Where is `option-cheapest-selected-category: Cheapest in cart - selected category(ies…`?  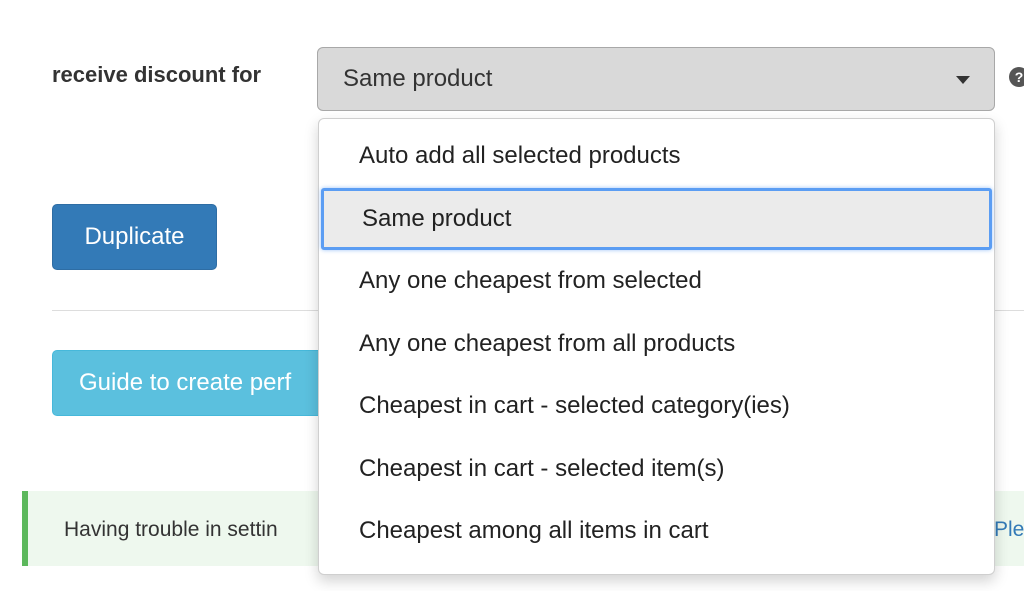
option-cheapest-selected-category: Cheapest in cart - selected category(ies… is located at coordinates (656, 406).